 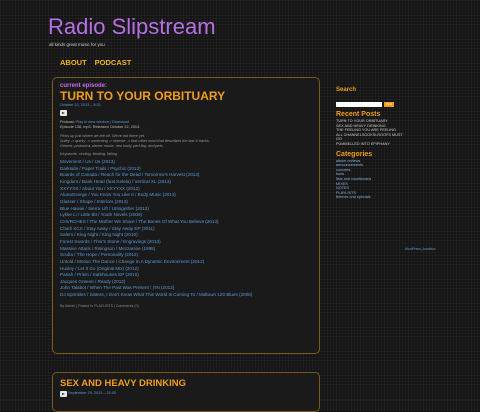 I want to click on recent-post-link: PUMMELLED INTO EPIPHANY, so click(x=382, y=144).